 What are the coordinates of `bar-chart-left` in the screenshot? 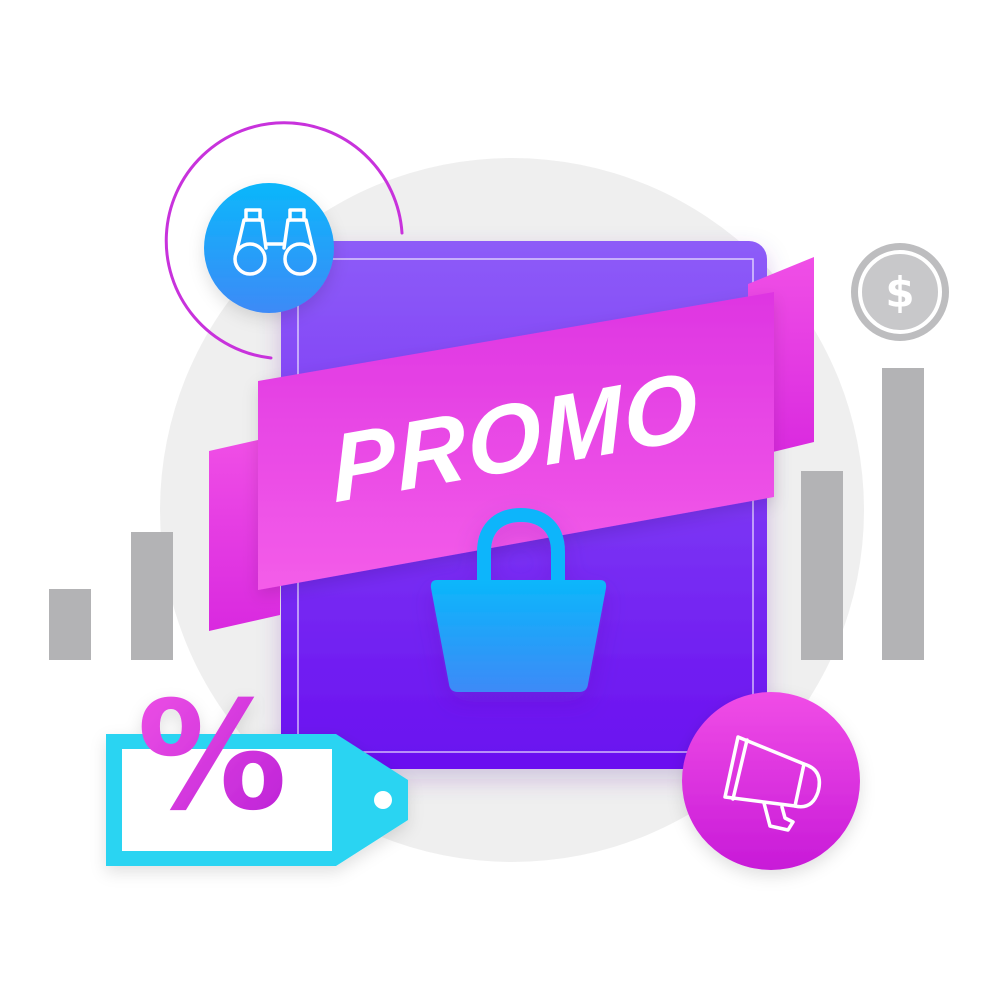 It's located at (111, 596).